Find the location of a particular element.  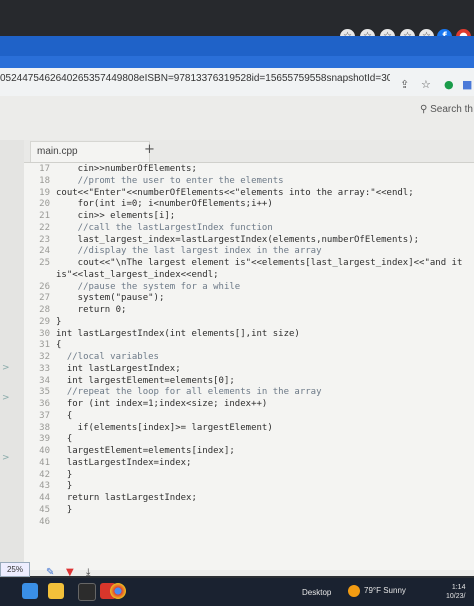

code-line: if(elements[index]>= largestElement) is located at coordinates (164, 428).